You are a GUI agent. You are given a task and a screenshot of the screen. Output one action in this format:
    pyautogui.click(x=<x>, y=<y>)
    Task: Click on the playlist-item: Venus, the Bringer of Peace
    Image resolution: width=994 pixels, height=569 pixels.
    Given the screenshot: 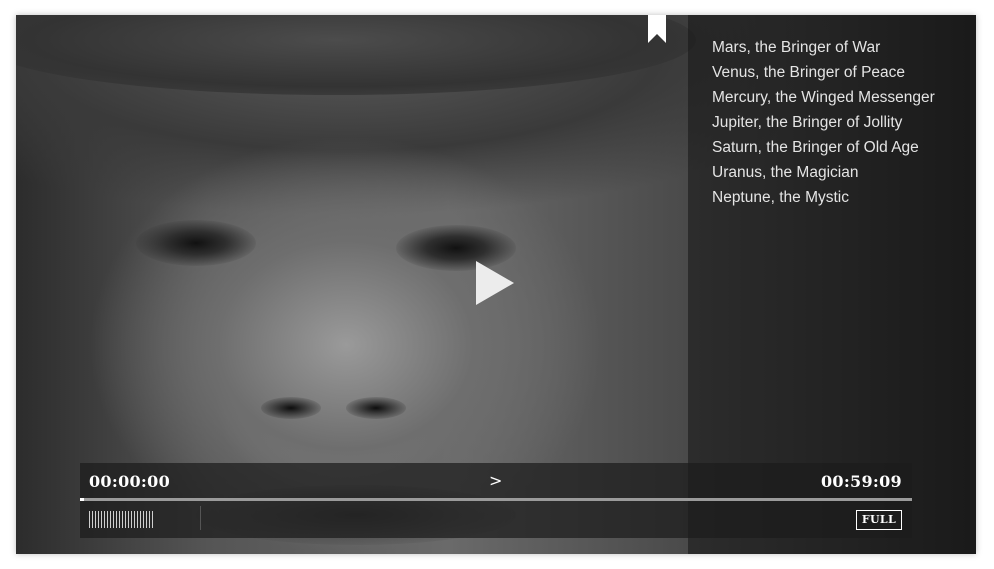 What is the action you would take?
    pyautogui.click(x=823, y=72)
    